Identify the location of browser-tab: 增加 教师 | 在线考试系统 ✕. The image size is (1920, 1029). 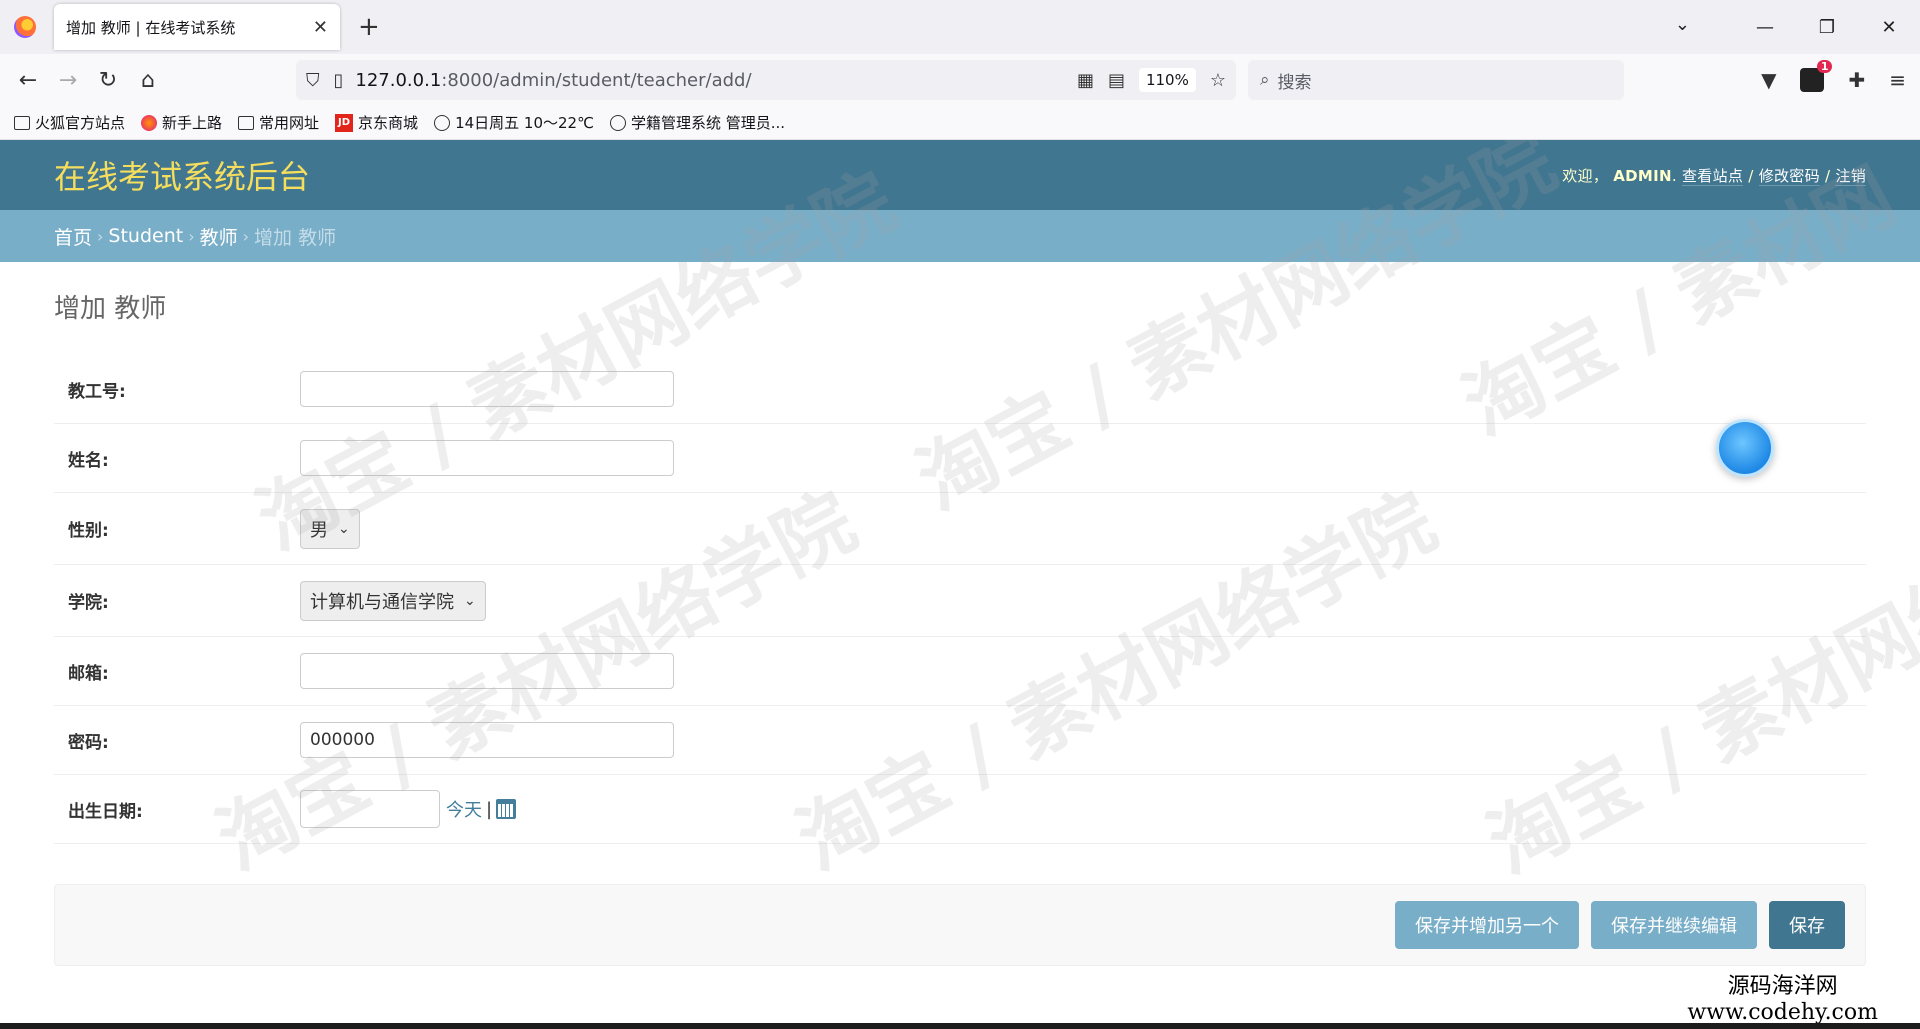
(197, 27).